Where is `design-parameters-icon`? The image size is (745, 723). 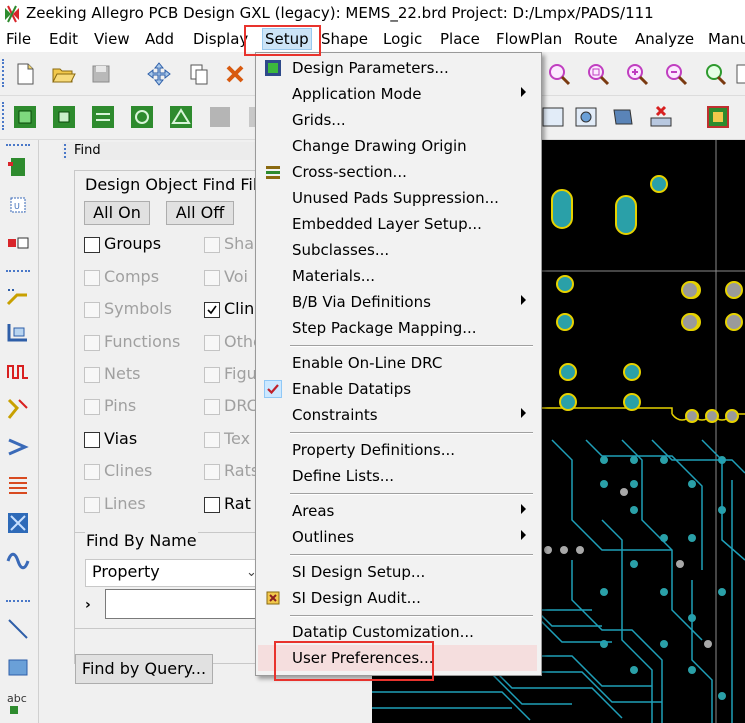 design-parameters-icon is located at coordinates (273, 68).